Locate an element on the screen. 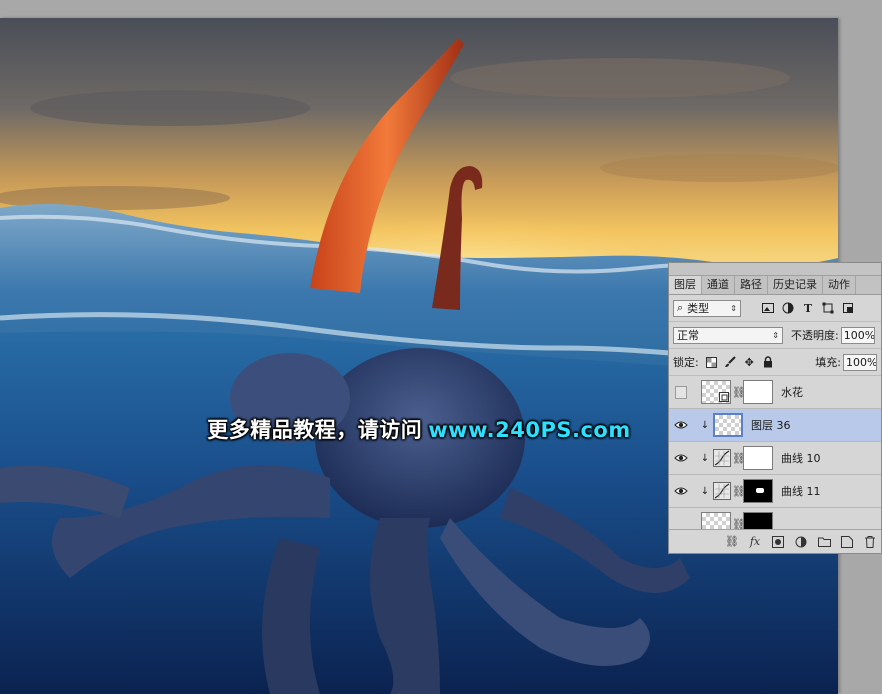 The height and width of the screenshot is (694, 882). filter-row: ⌕ 类型 ⇕ T is located at coordinates (775, 308).